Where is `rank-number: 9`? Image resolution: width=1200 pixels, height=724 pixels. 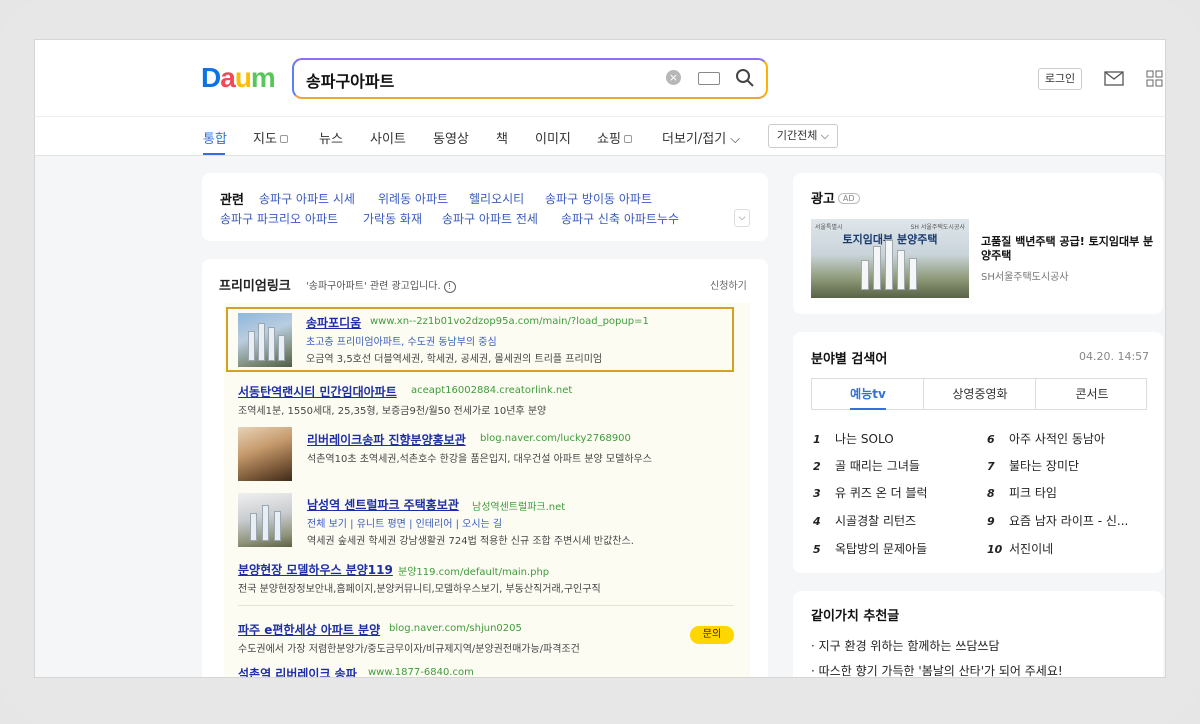 rank-number: 9 is located at coordinates (991, 521).